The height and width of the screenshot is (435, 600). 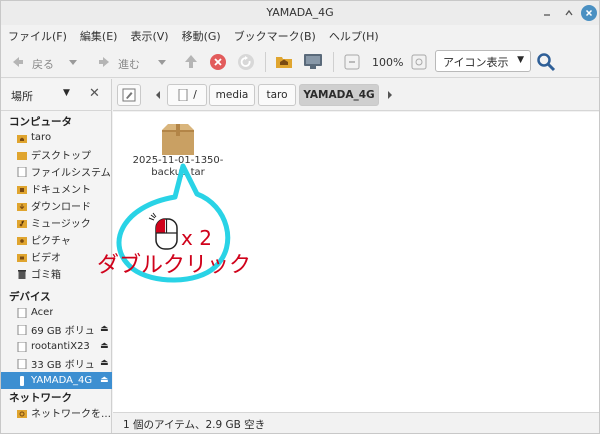 What do you see at coordinates (163, 231) in the screenshot?
I see `mouse-icon` at bounding box center [163, 231].